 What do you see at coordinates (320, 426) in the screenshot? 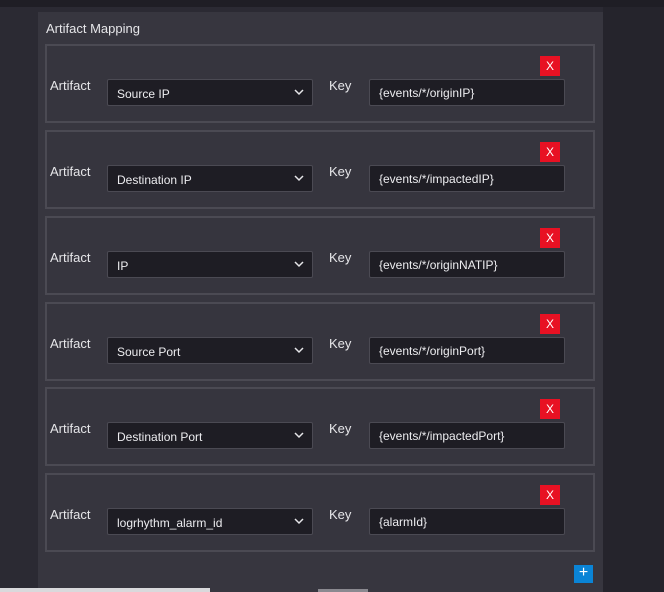
I see `mapping-row: Artifact Destination Port Key X` at bounding box center [320, 426].